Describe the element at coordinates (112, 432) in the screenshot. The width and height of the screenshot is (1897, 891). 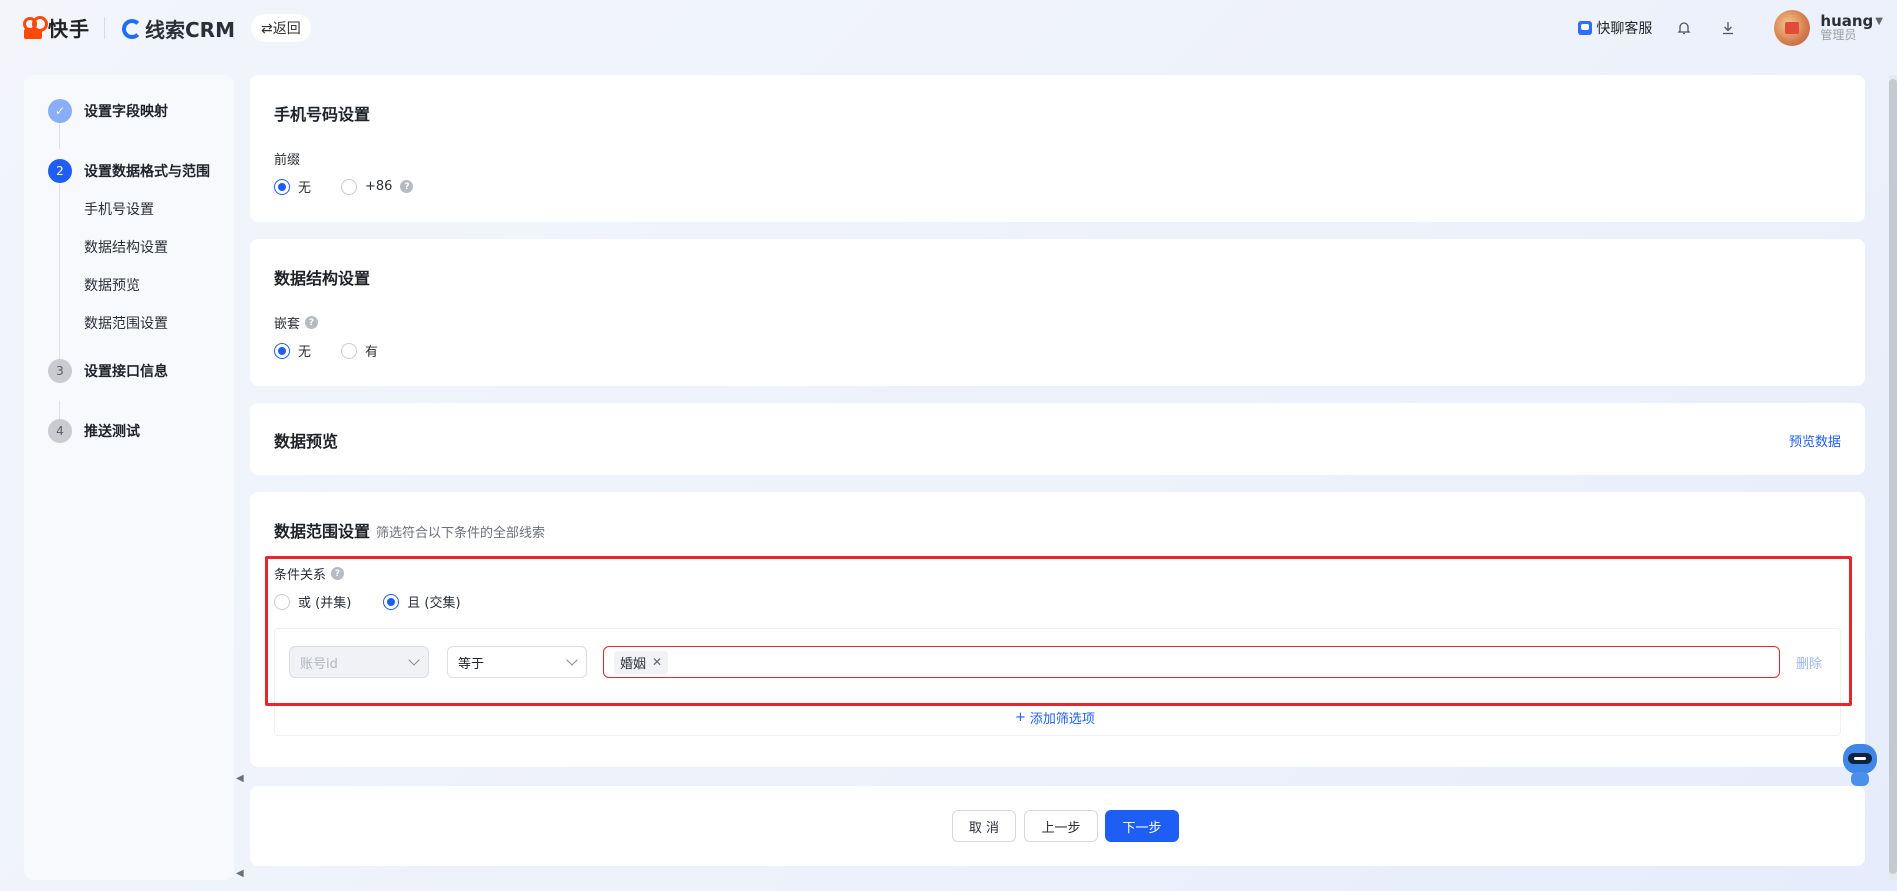
I see `step-label: 推送测试` at that location.